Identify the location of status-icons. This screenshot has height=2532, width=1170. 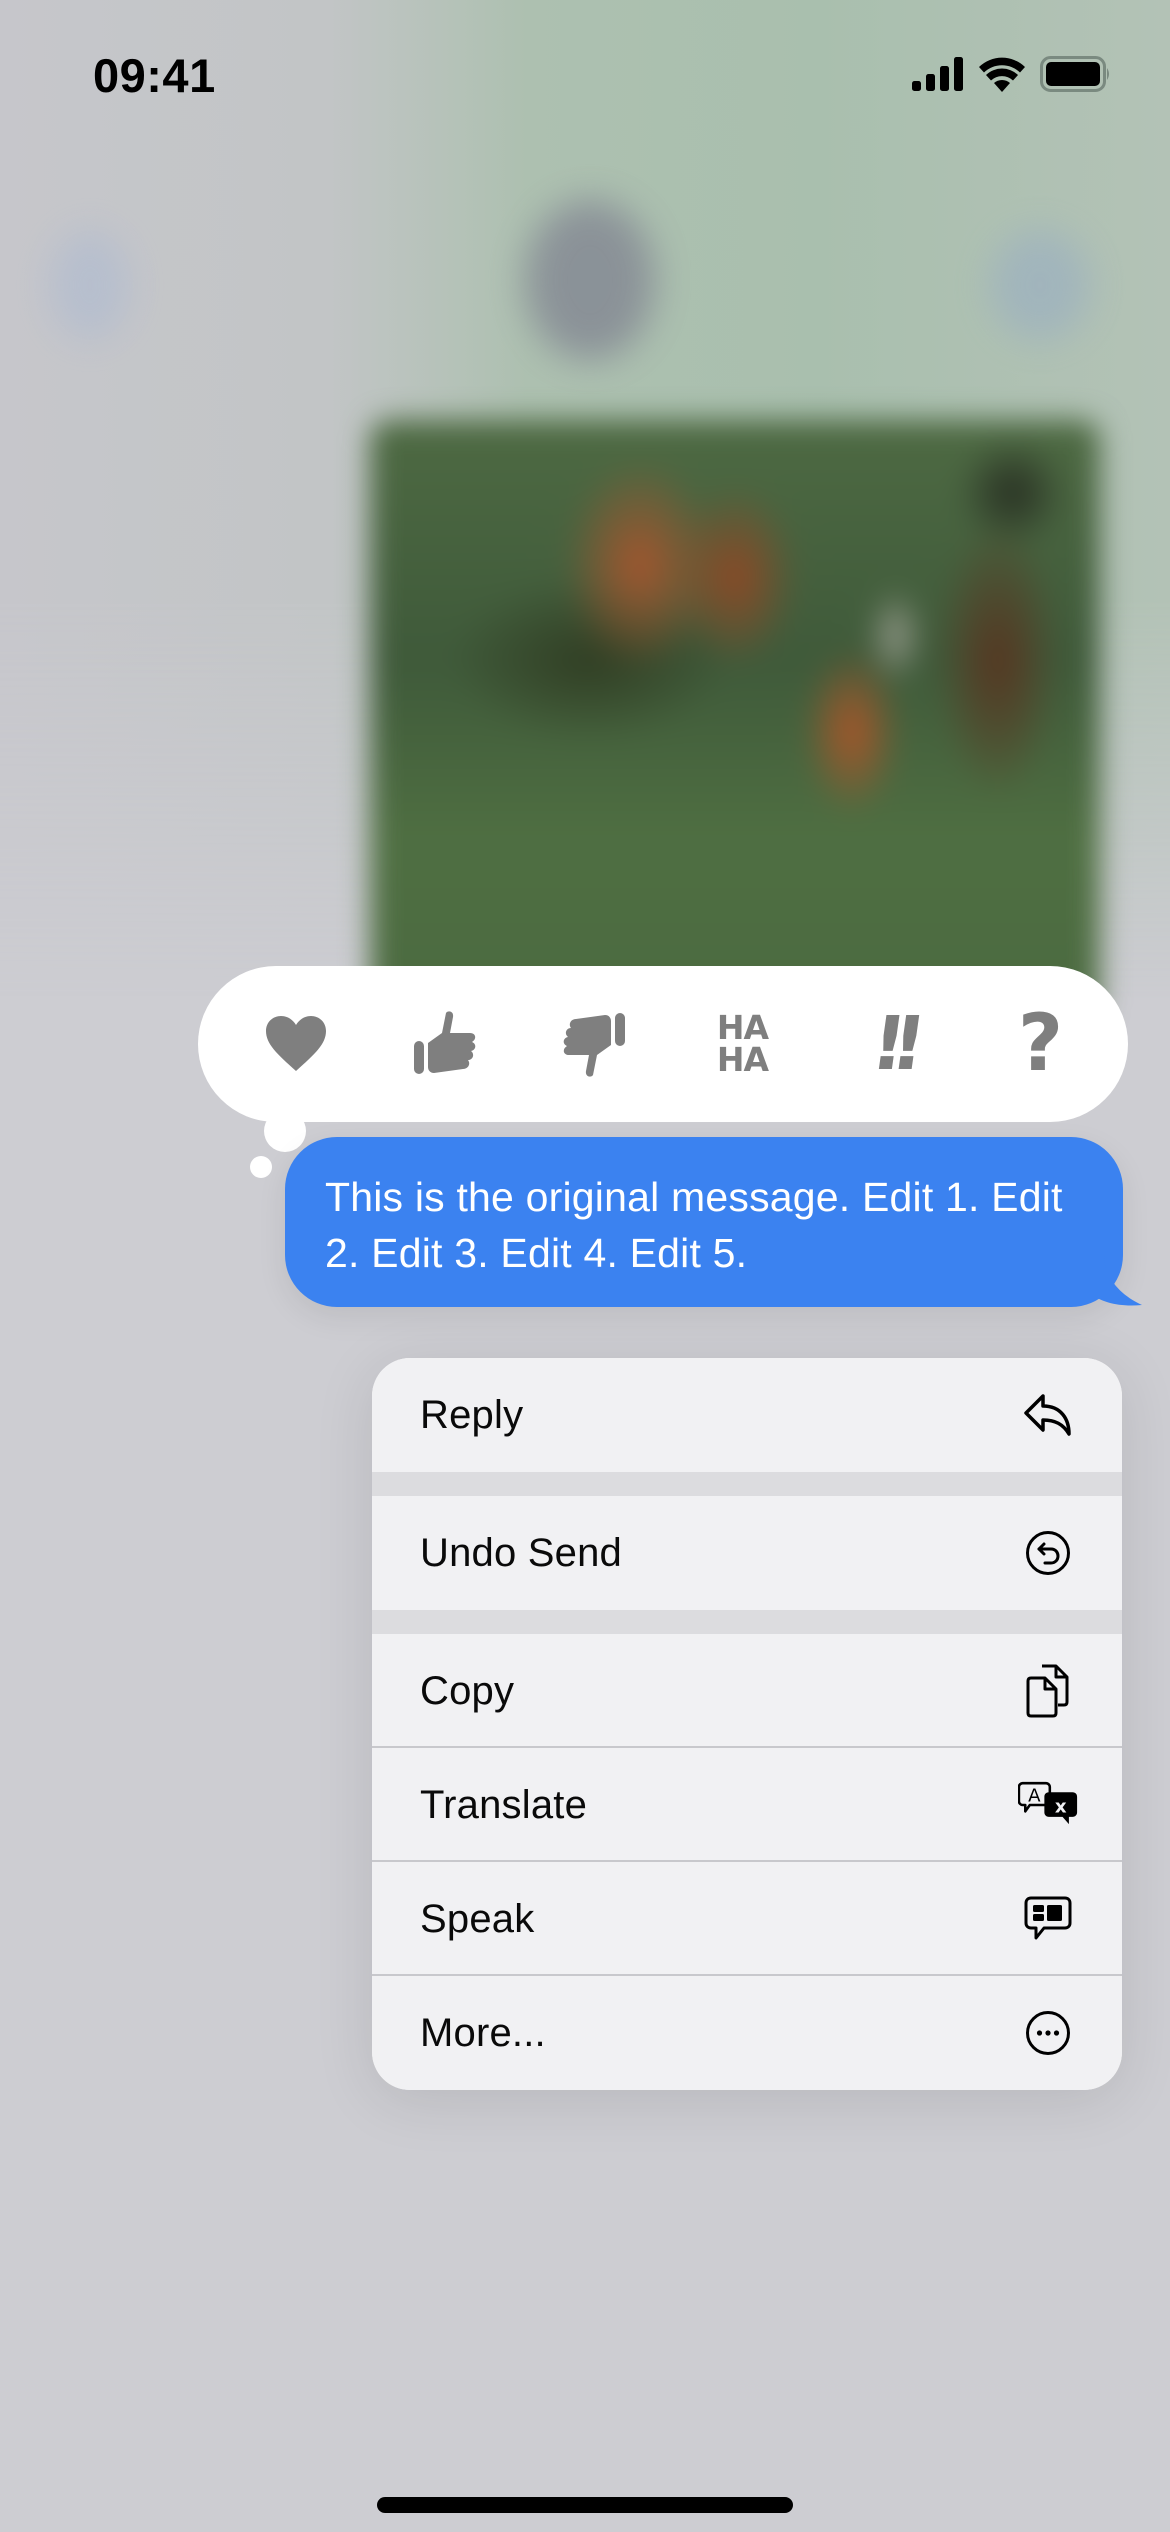
(1012, 74).